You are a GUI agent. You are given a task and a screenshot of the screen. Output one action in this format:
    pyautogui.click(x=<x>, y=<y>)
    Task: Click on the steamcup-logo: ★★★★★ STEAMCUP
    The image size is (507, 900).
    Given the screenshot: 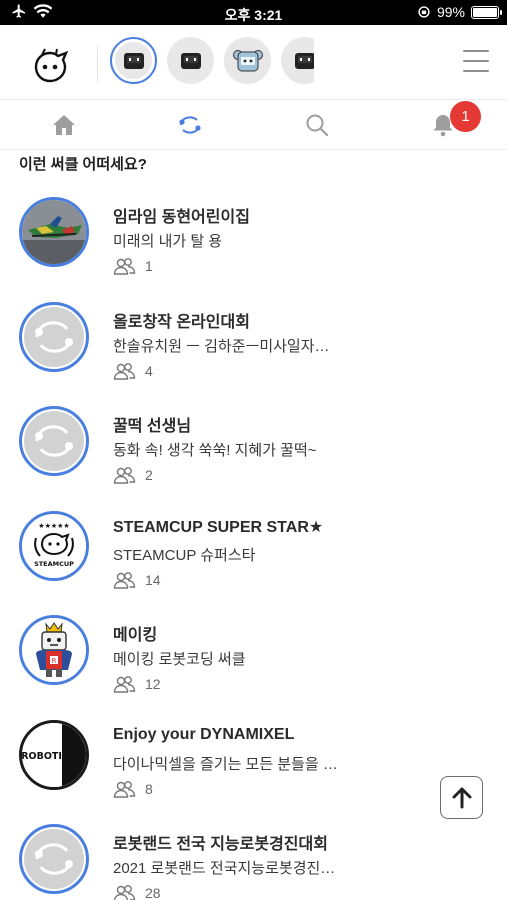 What is the action you would take?
    pyautogui.click(x=54, y=545)
    